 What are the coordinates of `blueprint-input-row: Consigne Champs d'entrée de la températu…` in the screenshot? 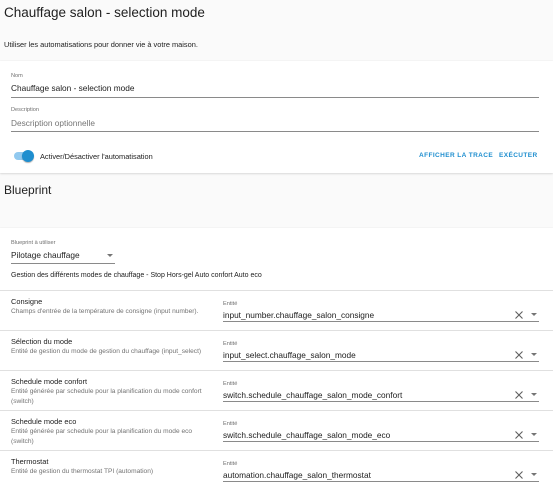 It's located at (276, 310).